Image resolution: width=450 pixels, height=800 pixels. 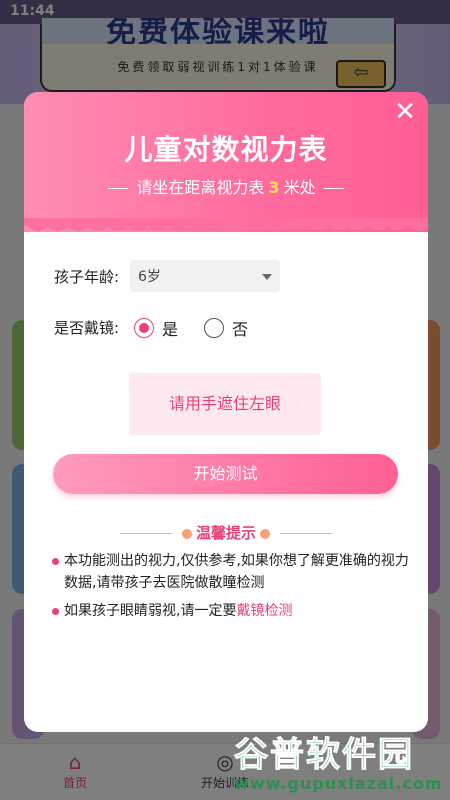 What do you see at coordinates (200, 187) in the screenshot?
I see `subtitle-prefix: 请坐在距离视力表` at bounding box center [200, 187].